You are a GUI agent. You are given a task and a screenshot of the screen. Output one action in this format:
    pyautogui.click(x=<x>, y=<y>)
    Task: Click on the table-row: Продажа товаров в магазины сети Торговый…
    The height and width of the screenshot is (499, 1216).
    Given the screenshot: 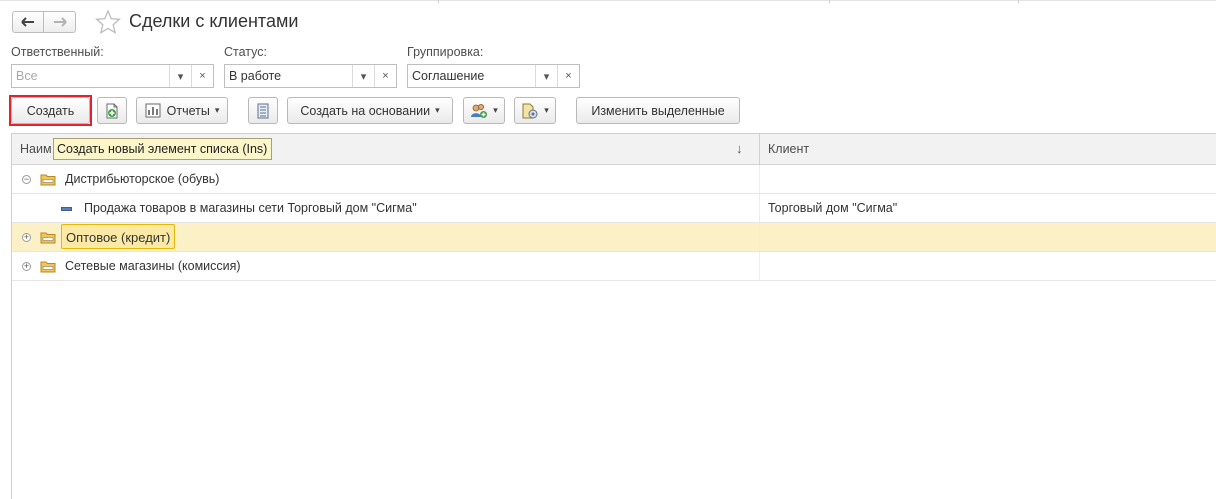 What is the action you would take?
    pyautogui.click(x=614, y=208)
    